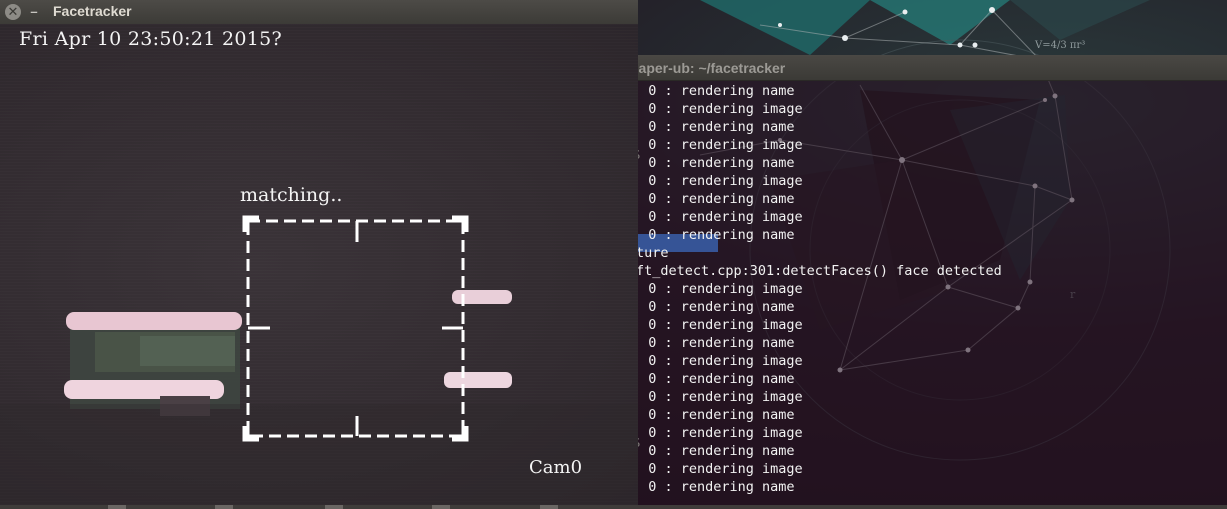 Image resolution: width=1227 pixels, height=509 pixels. What do you see at coordinates (652, 253) in the screenshot?
I see `terminal-line: ture` at bounding box center [652, 253].